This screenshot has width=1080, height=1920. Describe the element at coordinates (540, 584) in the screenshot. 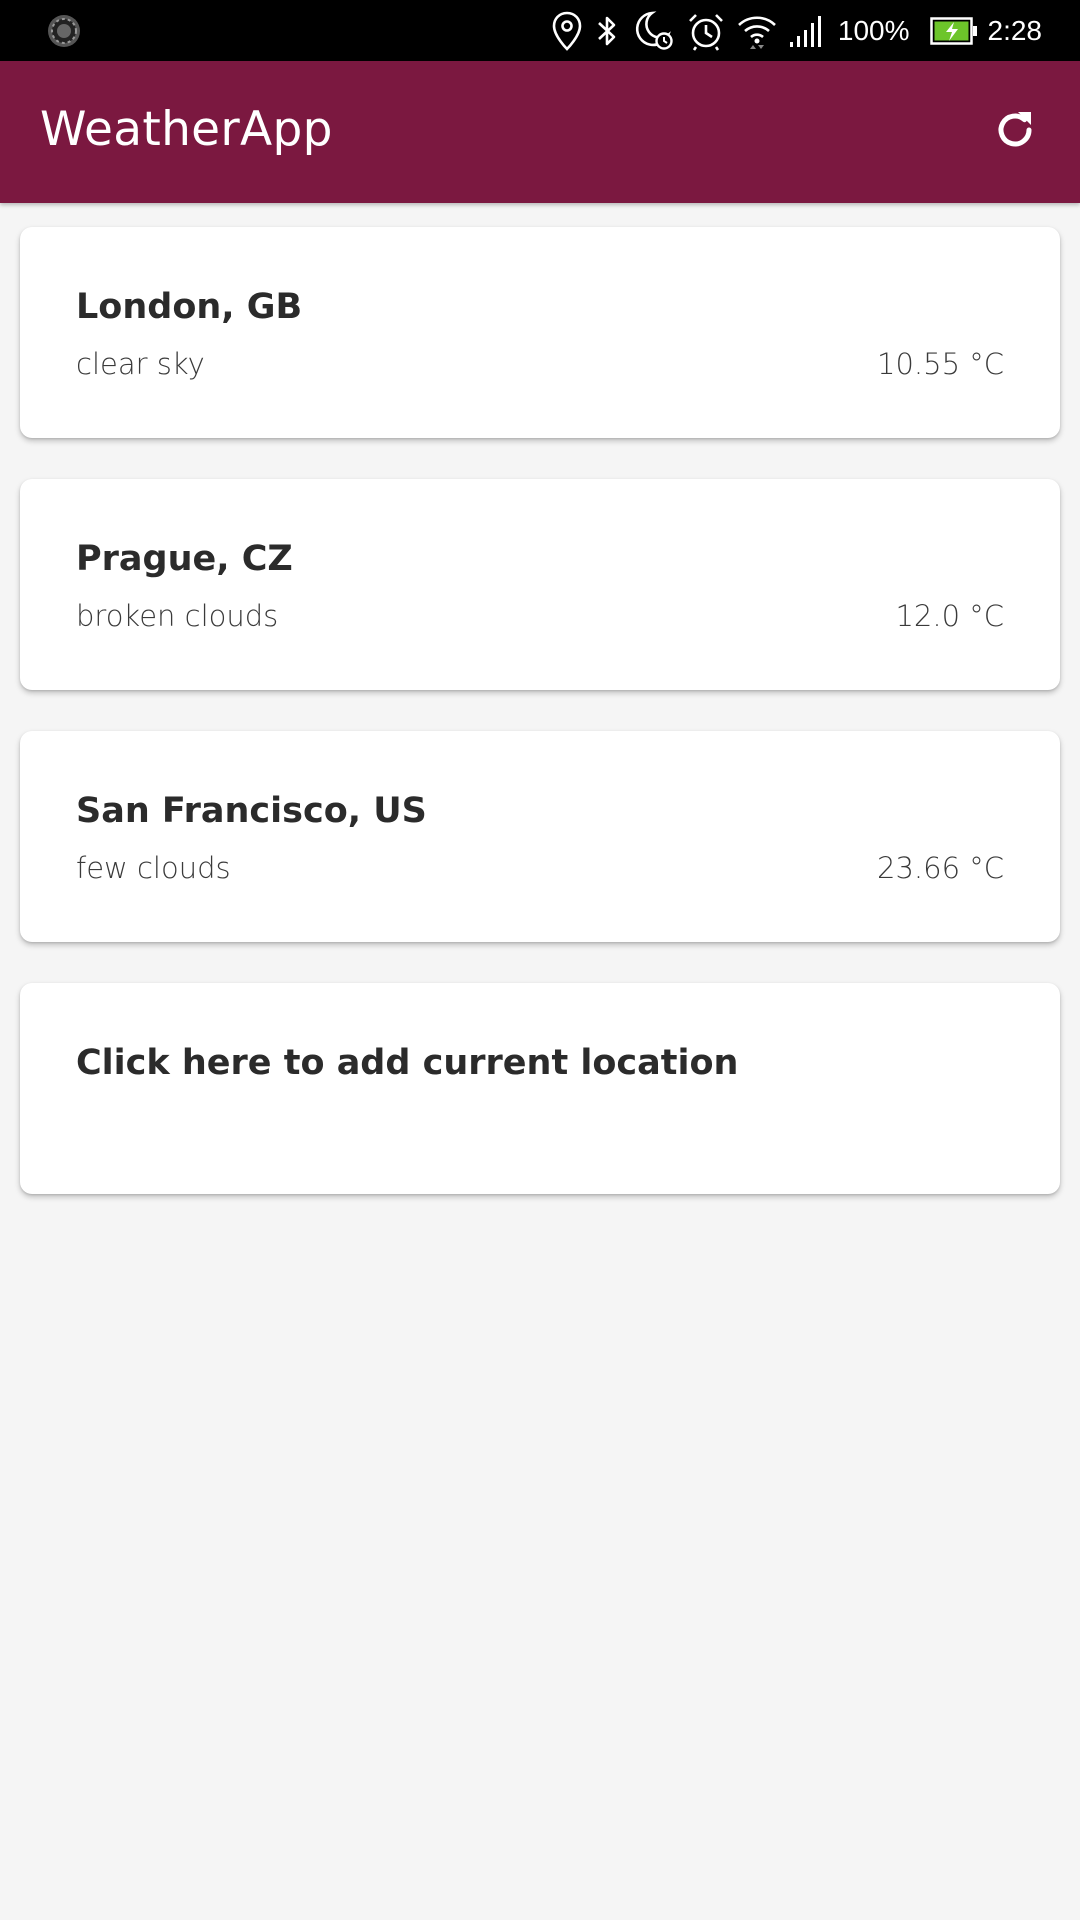

I see `city-card-prague: Prague, CZ broken clouds 12.0 °C` at that location.